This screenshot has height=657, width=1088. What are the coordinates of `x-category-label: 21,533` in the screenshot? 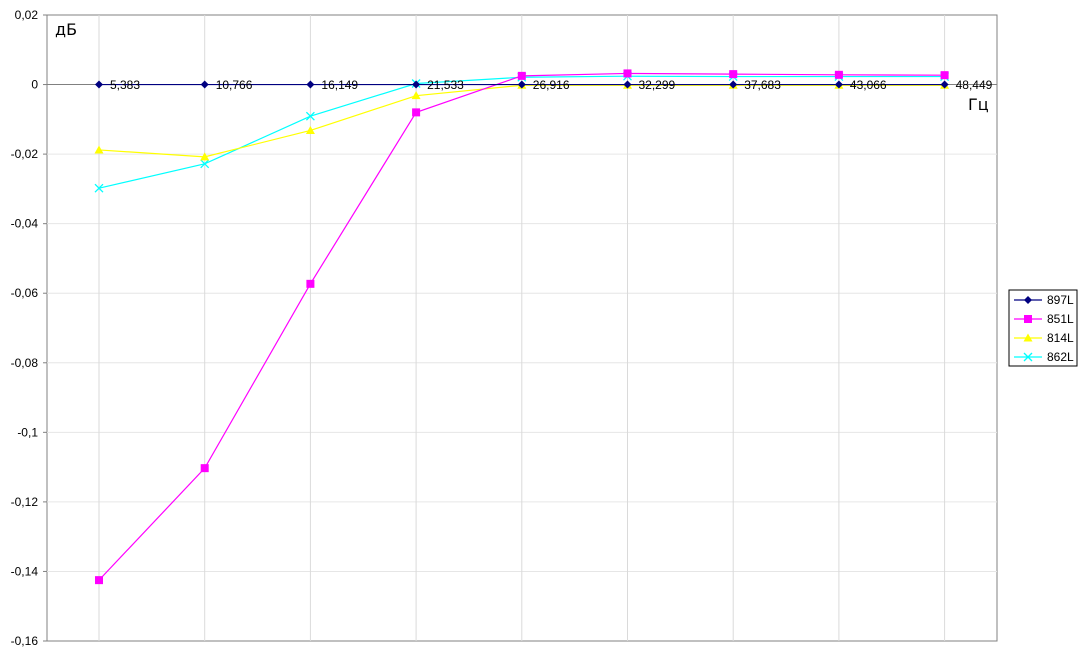 It's located at (445, 85).